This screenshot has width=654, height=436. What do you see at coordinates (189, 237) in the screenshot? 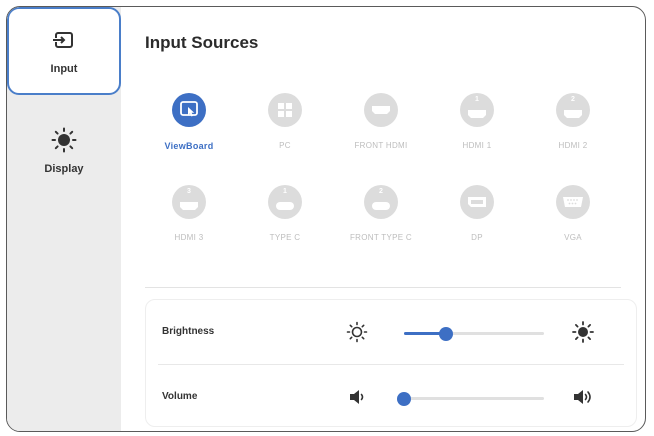
I see `source-label: HDMI 3` at bounding box center [189, 237].